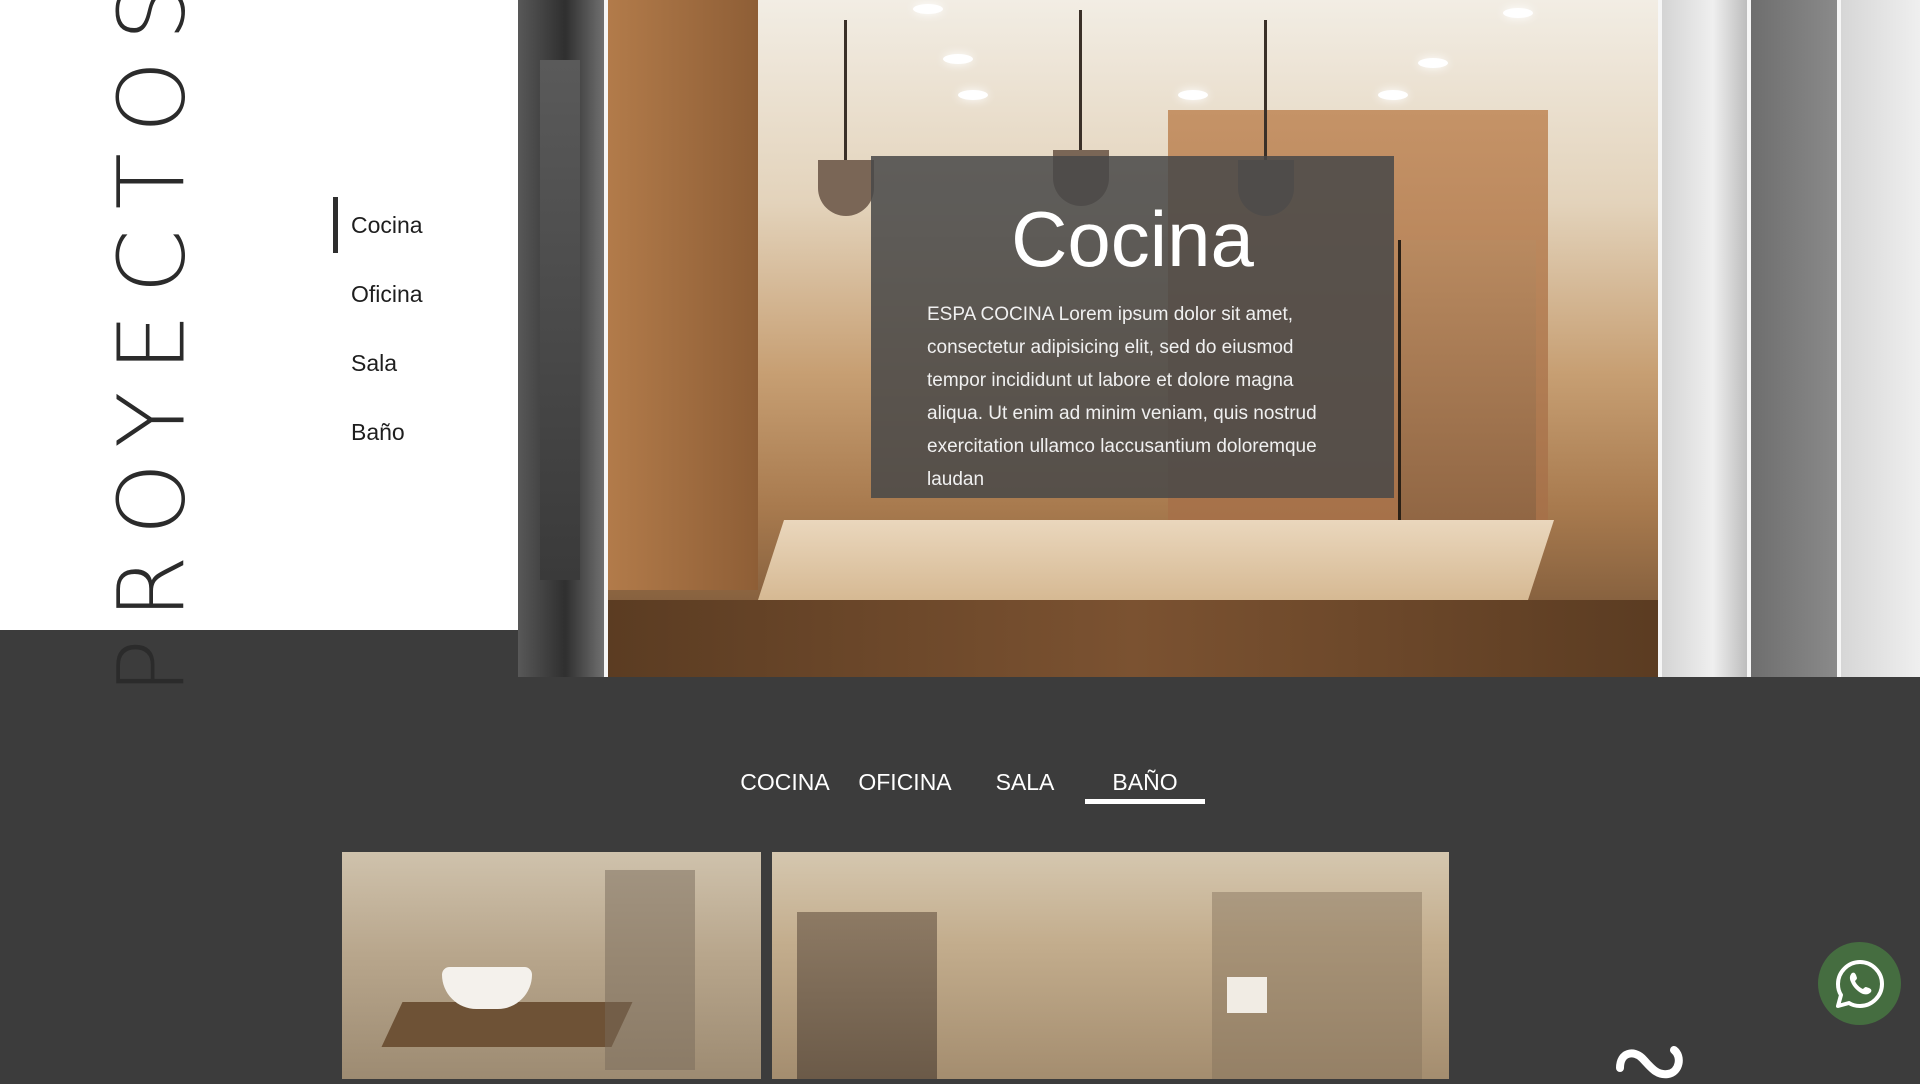 The height and width of the screenshot is (1084, 1920). I want to click on projects-title-text: PROYECTOS, so click(152, 347).